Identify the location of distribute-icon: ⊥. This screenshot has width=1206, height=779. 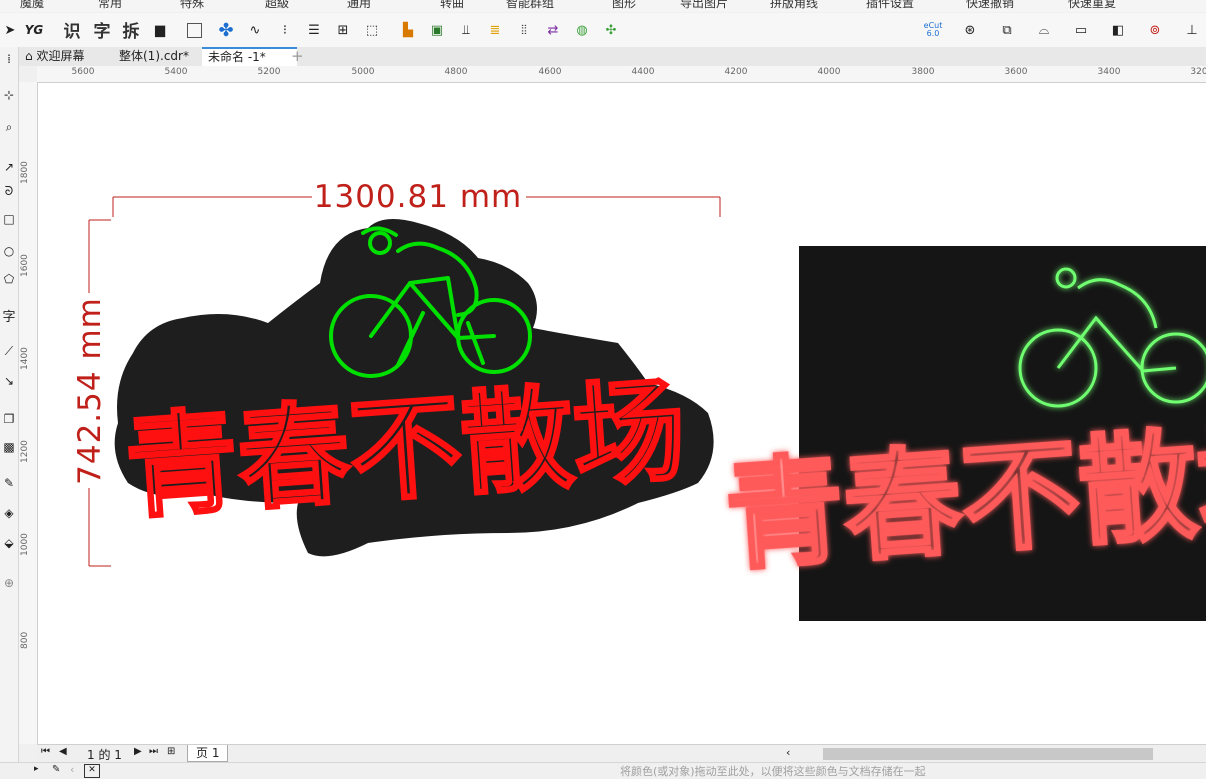
(1192, 30).